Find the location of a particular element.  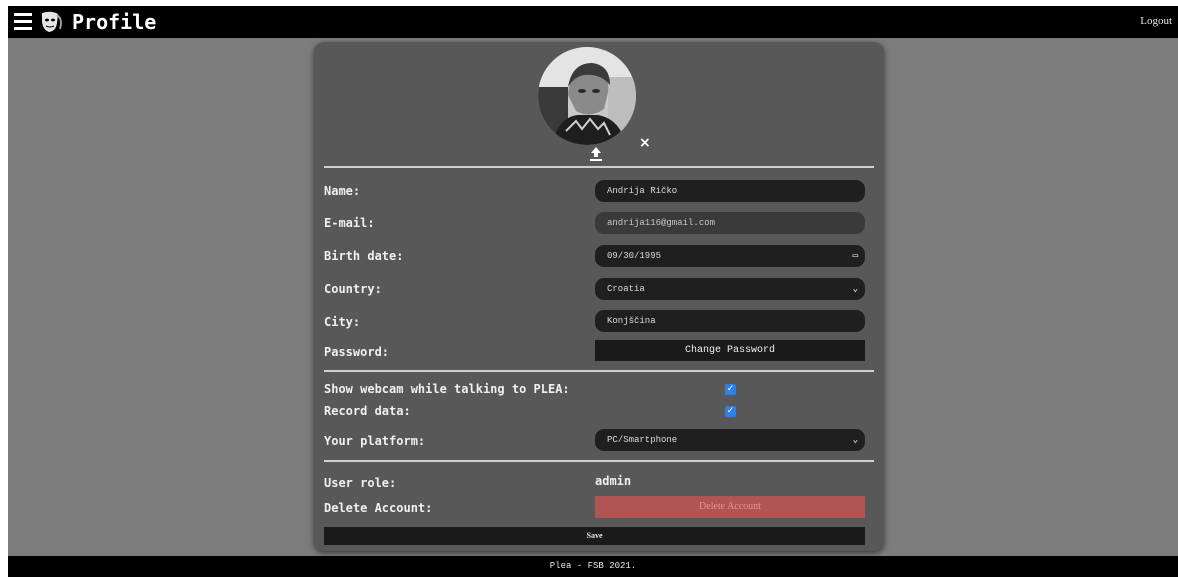

platform-value: PC/Smartphone is located at coordinates (642, 440).